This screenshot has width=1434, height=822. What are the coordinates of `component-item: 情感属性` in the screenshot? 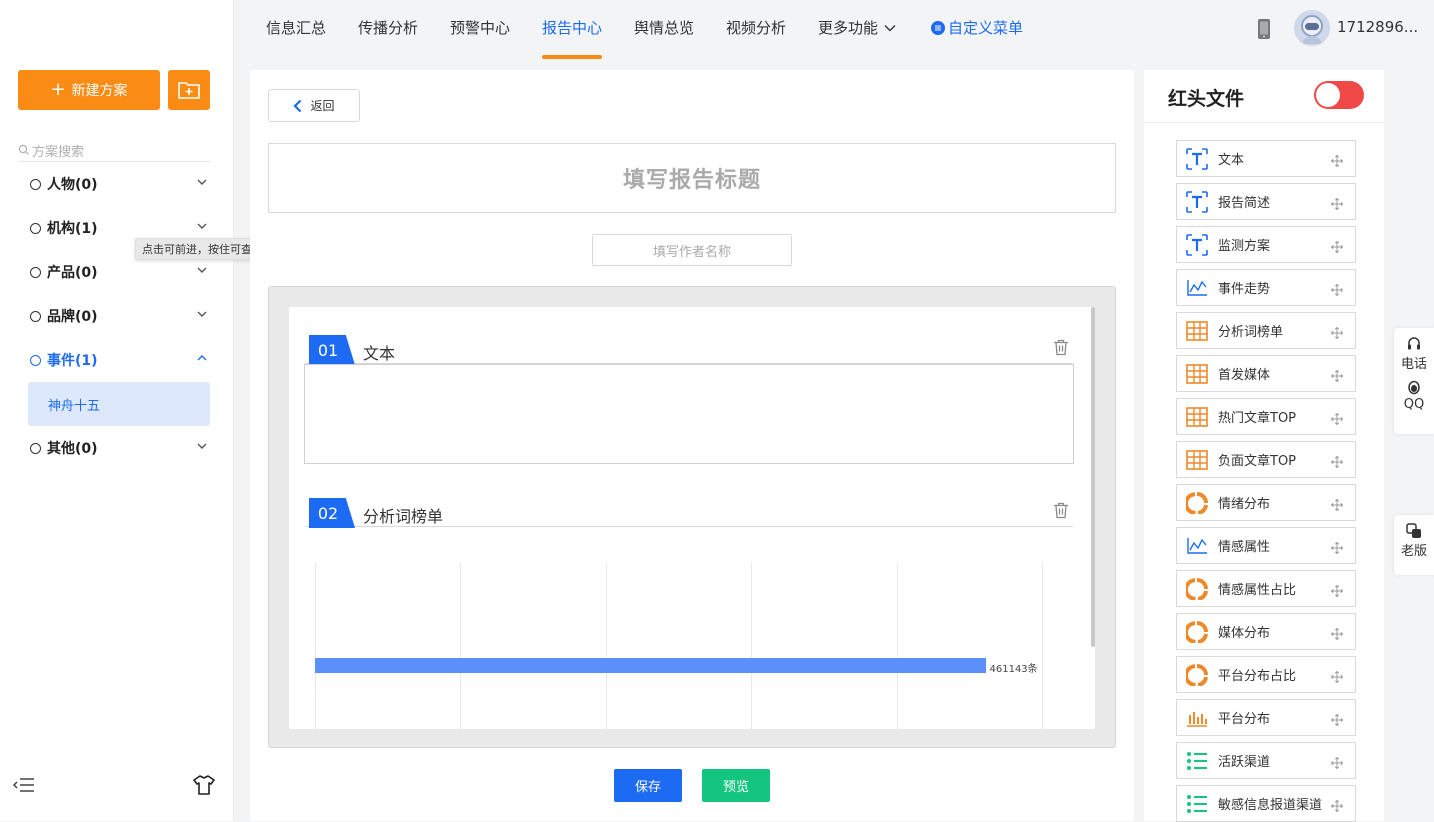 It's located at (1266, 545).